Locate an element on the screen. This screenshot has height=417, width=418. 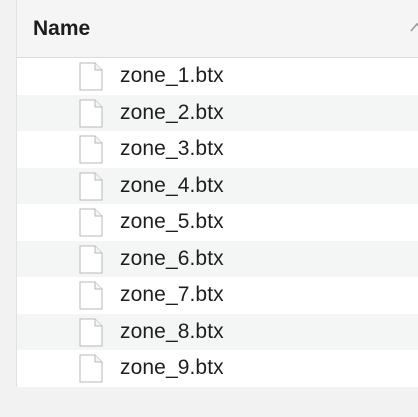
file-name: zone_4.btx is located at coordinates (172, 185).